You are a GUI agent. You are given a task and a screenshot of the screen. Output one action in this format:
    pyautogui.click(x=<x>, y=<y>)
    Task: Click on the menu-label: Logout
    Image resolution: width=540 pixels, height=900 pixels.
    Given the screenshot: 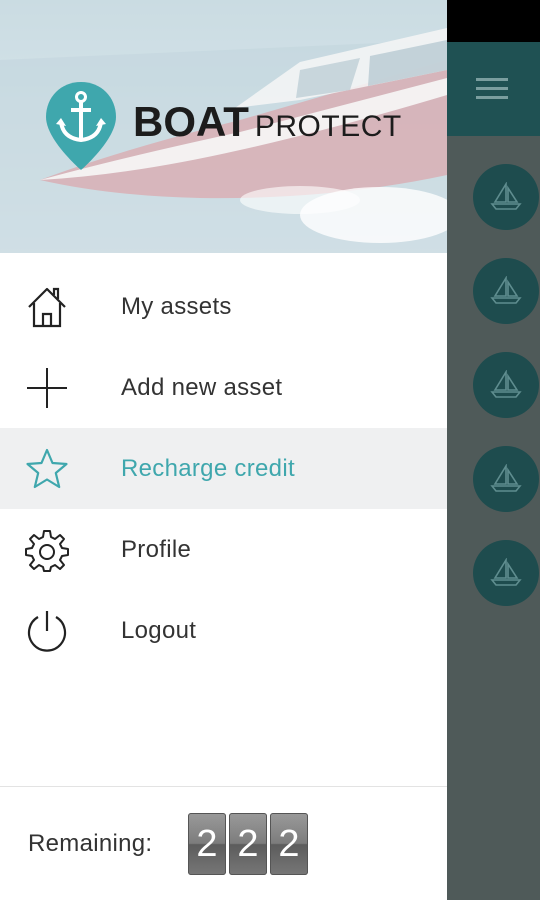 What is the action you would take?
    pyautogui.click(x=159, y=630)
    